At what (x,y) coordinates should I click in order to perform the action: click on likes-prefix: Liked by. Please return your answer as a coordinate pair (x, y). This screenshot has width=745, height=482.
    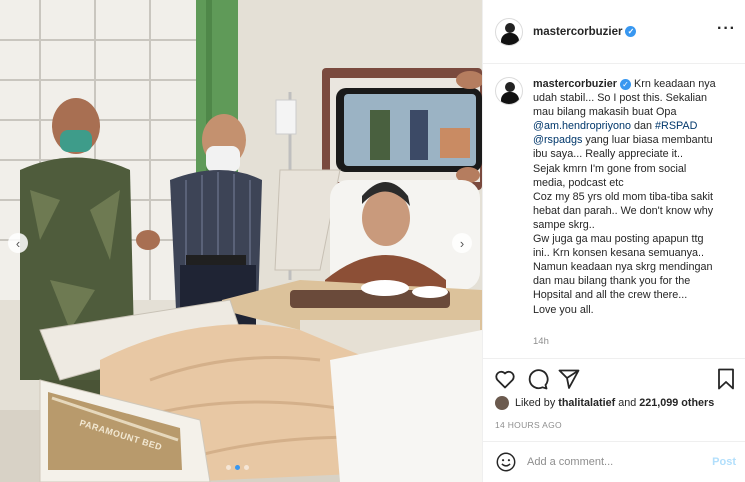
    Looking at the image, I should click on (537, 403).